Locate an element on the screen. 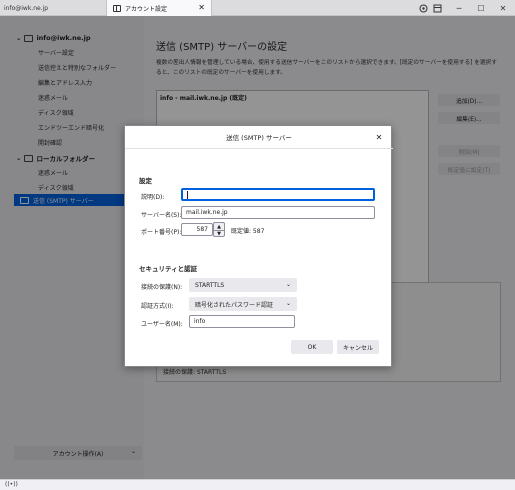 The image size is (515, 490). tab-account-settings-label: アカウント設定 is located at coordinates (146, 9).